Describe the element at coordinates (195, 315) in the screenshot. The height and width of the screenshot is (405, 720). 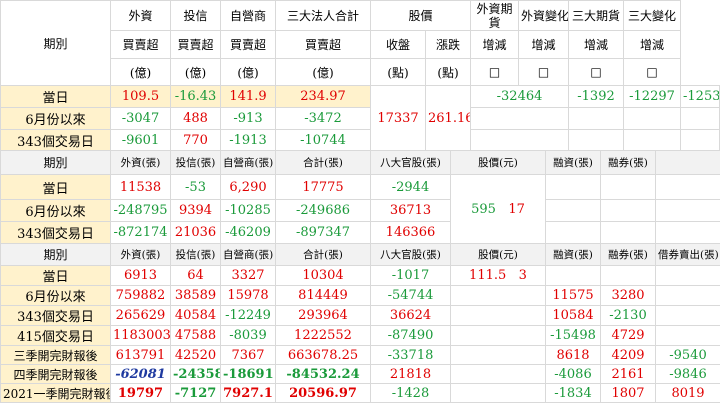
I see `cell: 40584` at that location.